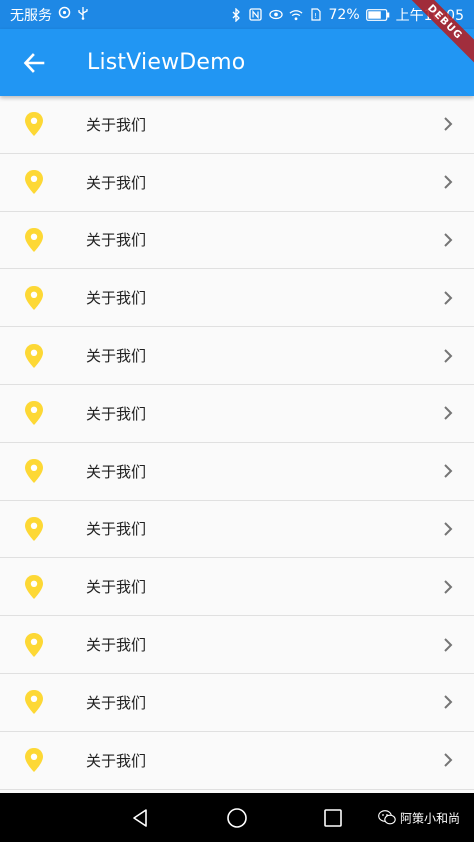  I want to click on battery-icon, so click(377, 15).